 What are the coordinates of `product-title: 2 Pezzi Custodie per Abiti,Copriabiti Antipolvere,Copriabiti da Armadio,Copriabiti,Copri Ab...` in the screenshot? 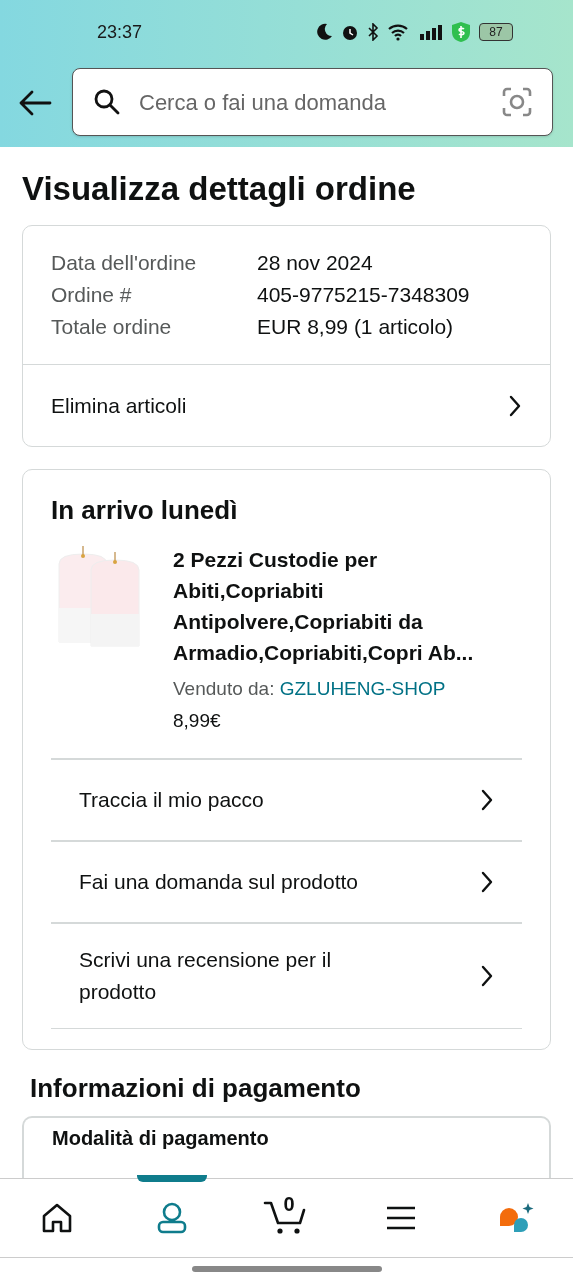 It's located at (347, 606).